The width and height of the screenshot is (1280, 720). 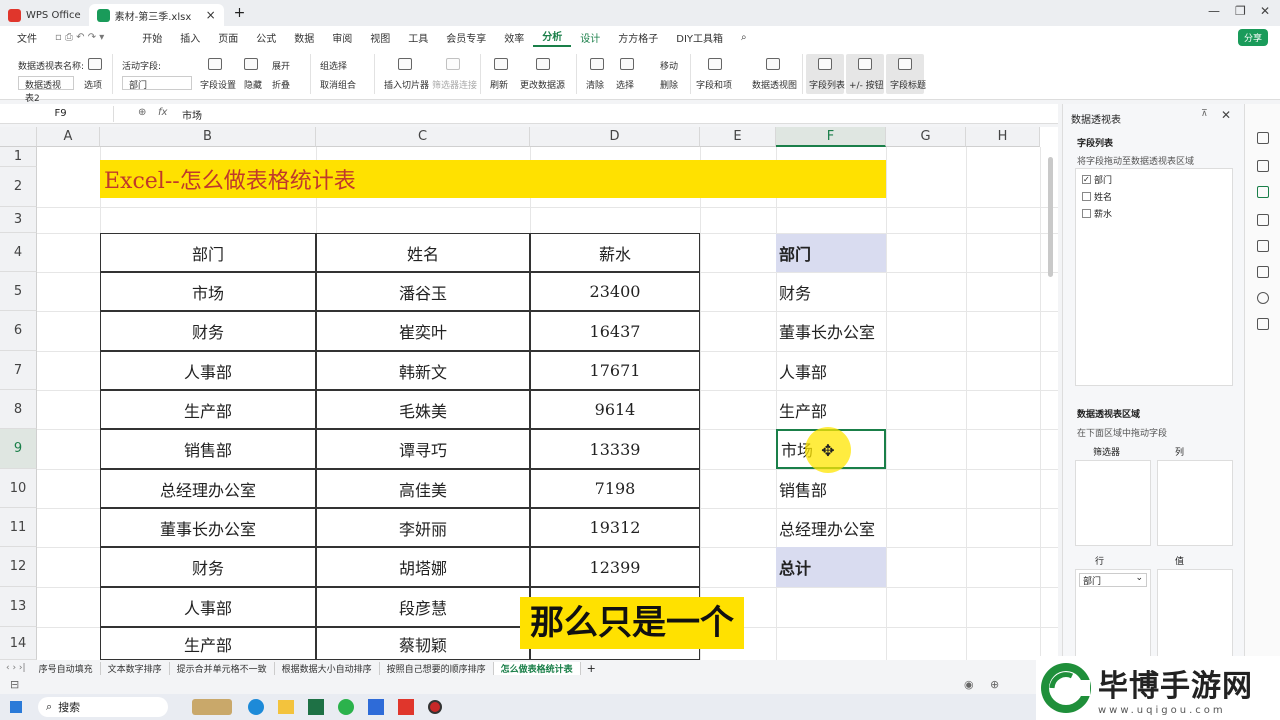 What do you see at coordinates (316, 707) in the screenshot?
I see `excel-icon` at bounding box center [316, 707].